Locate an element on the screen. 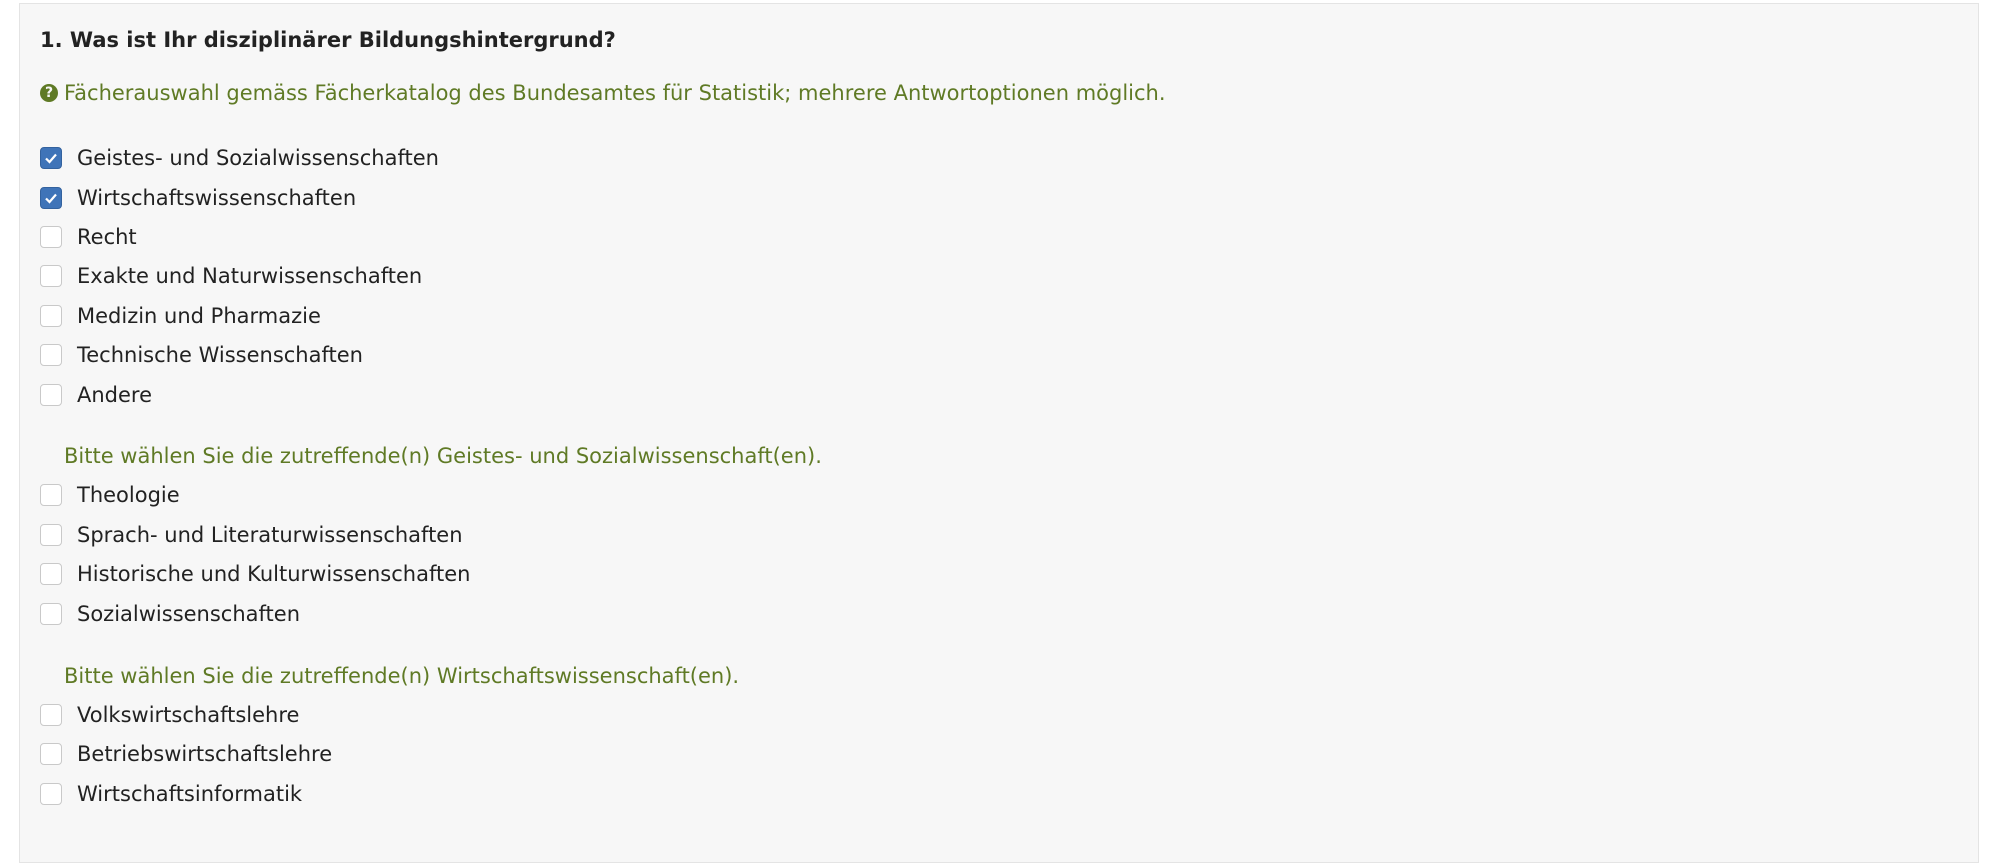  option-recht: Recht is located at coordinates (88, 237).